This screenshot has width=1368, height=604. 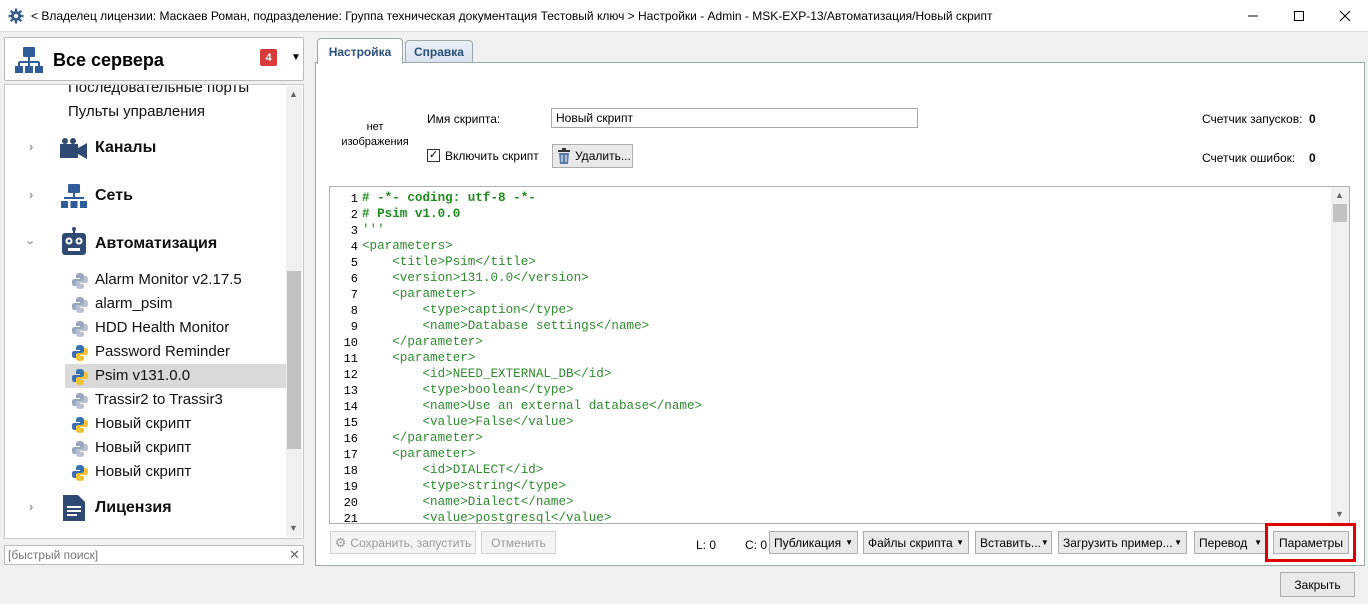 What do you see at coordinates (294, 360) in the screenshot?
I see `tree-scrollbar-thumb` at bounding box center [294, 360].